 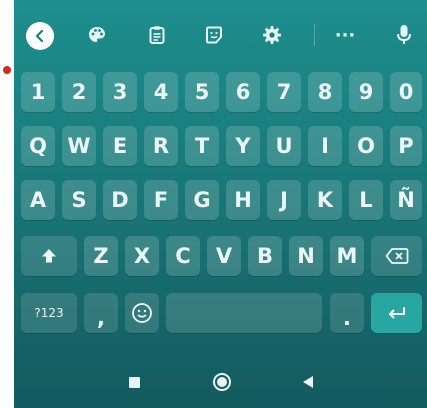 I want to click on edge-marker, so click(x=7, y=70).